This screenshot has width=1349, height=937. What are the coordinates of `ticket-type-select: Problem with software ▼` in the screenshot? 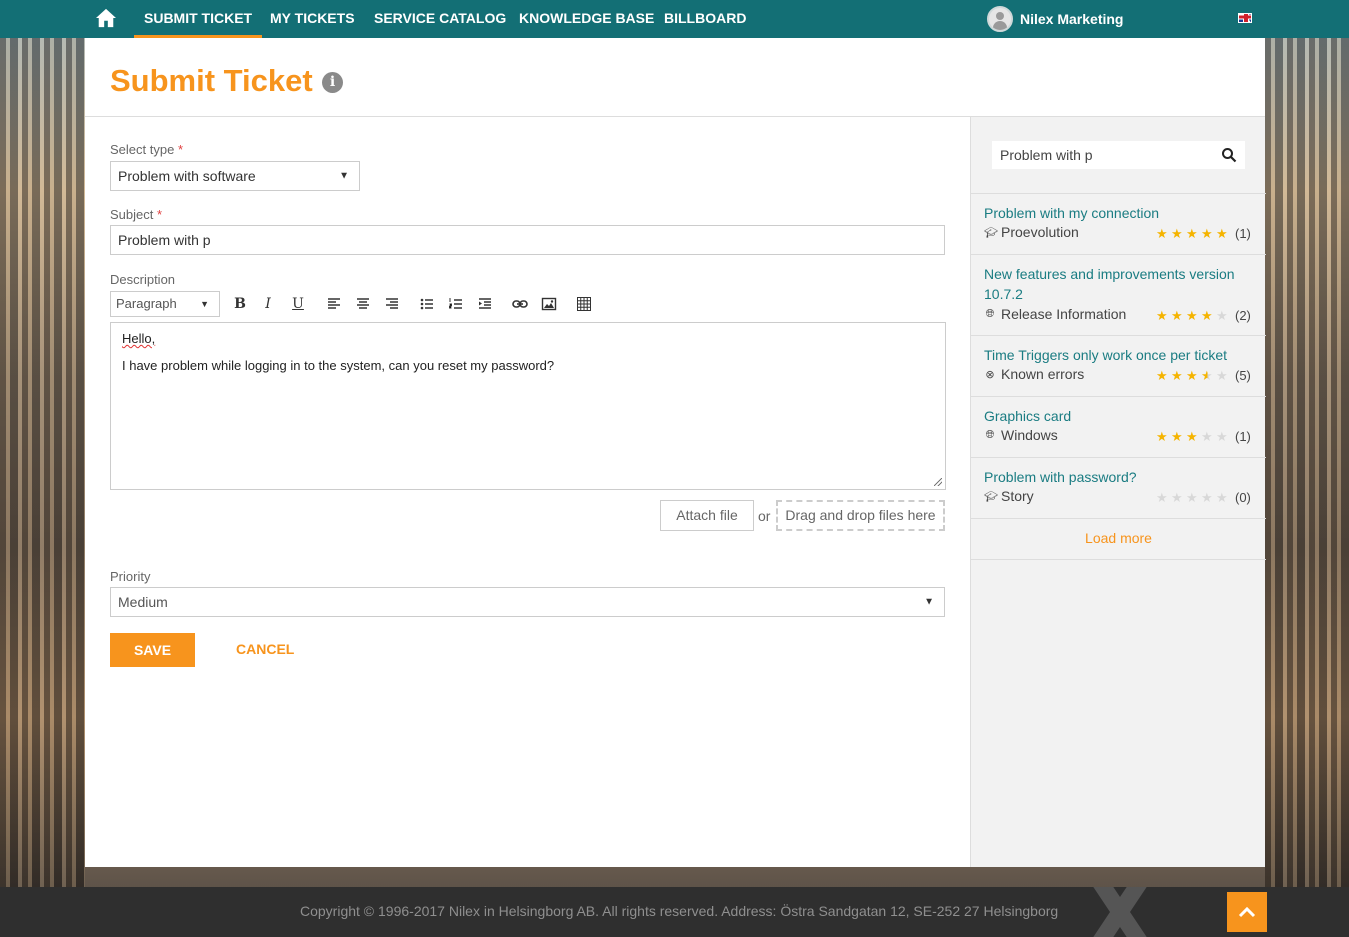 It's located at (235, 176).